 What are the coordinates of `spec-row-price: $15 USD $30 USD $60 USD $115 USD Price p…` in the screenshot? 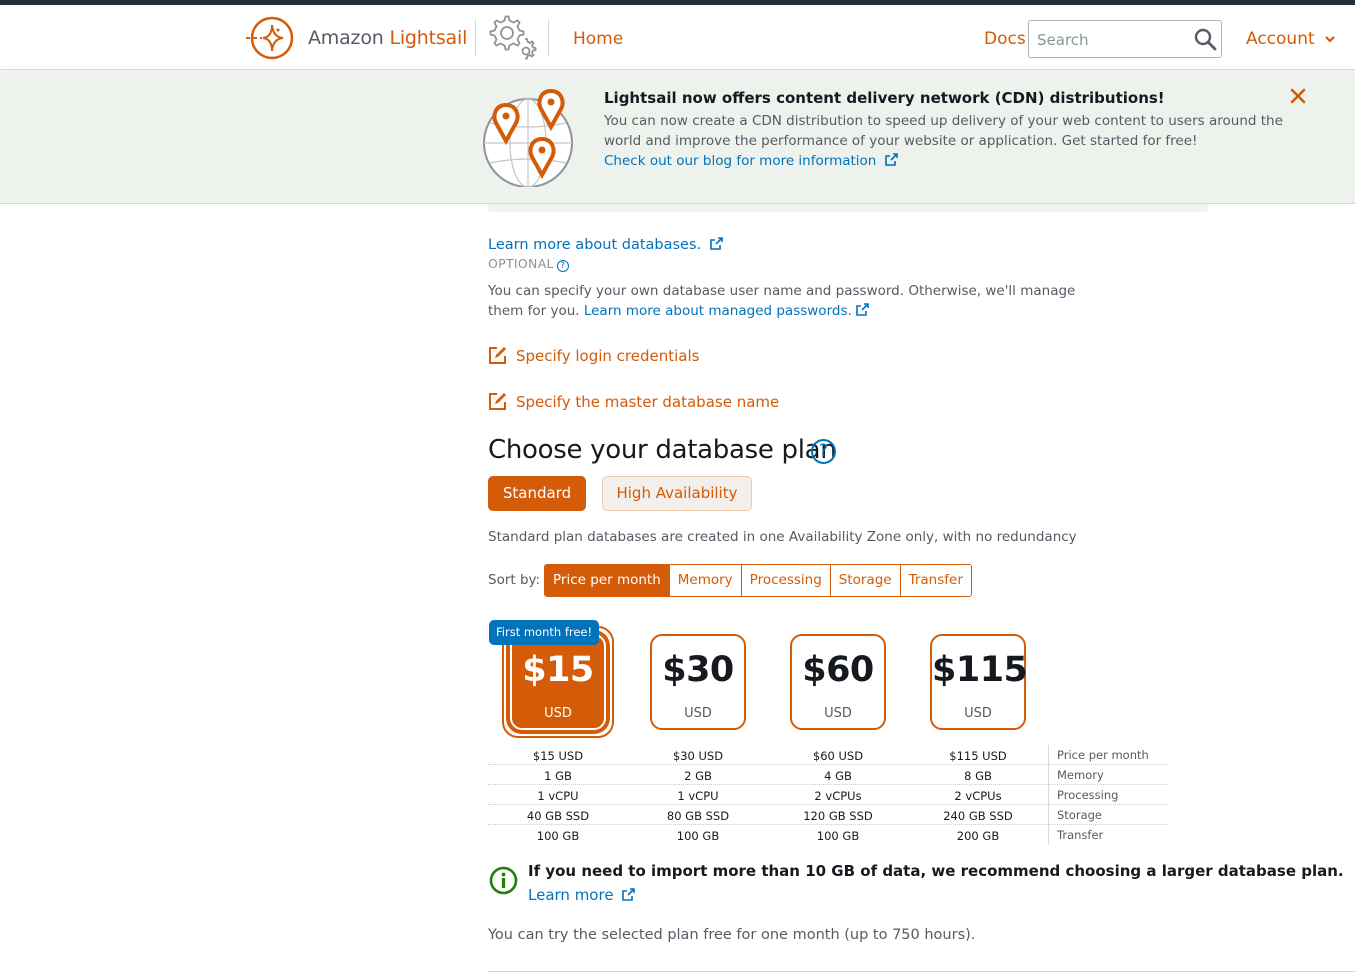 It's located at (828, 755).